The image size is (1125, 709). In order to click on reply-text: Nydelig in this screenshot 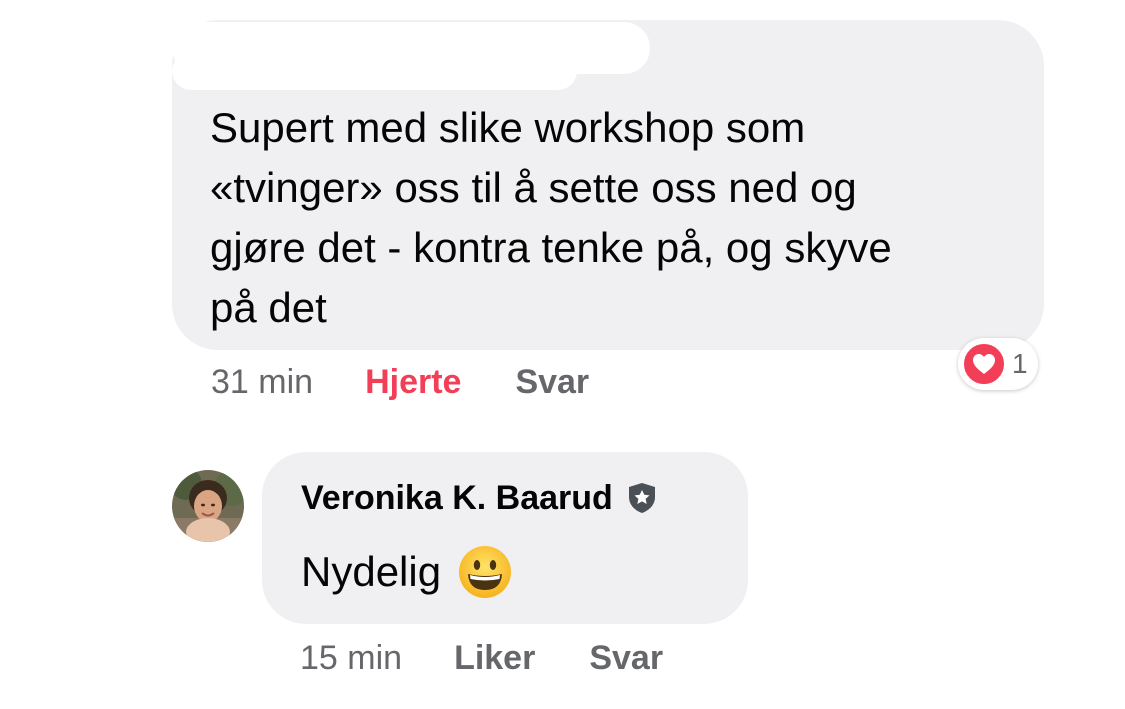, I will do `click(371, 571)`.